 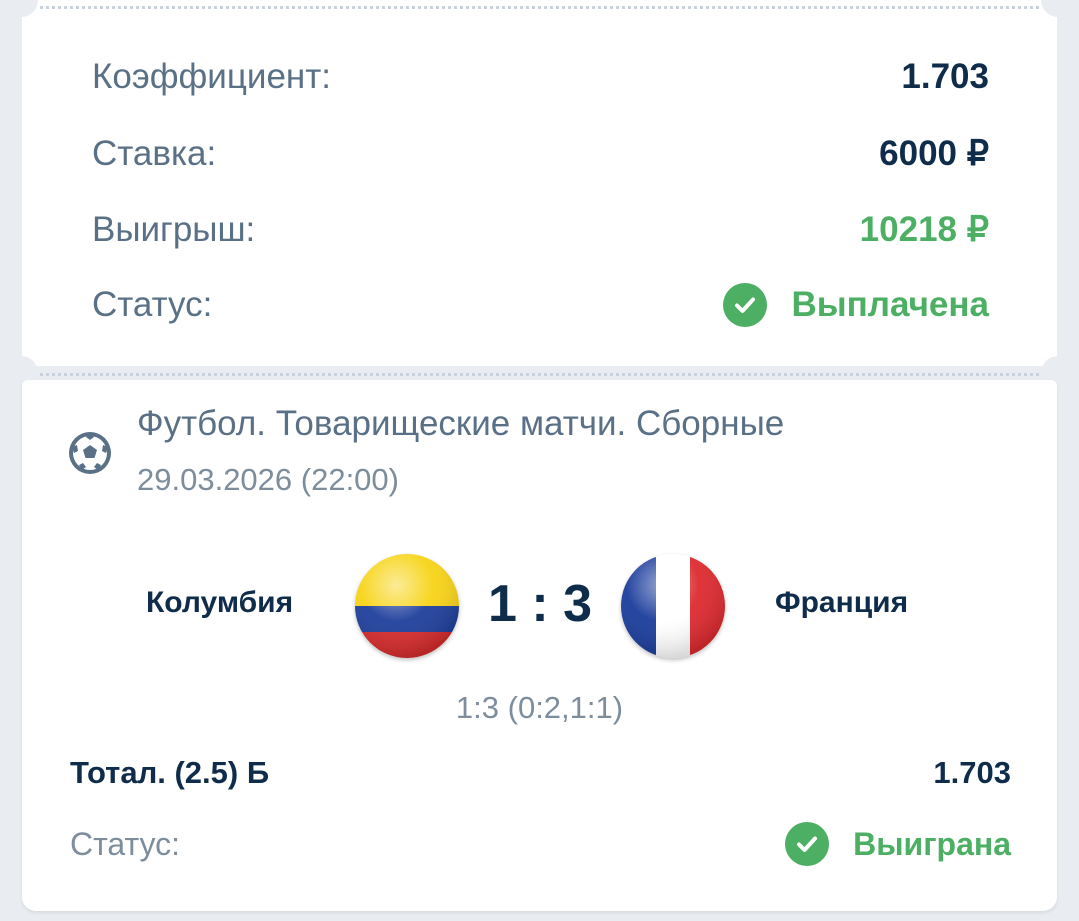 I want to click on stake-value: 6000 ₽, so click(x=934, y=153).